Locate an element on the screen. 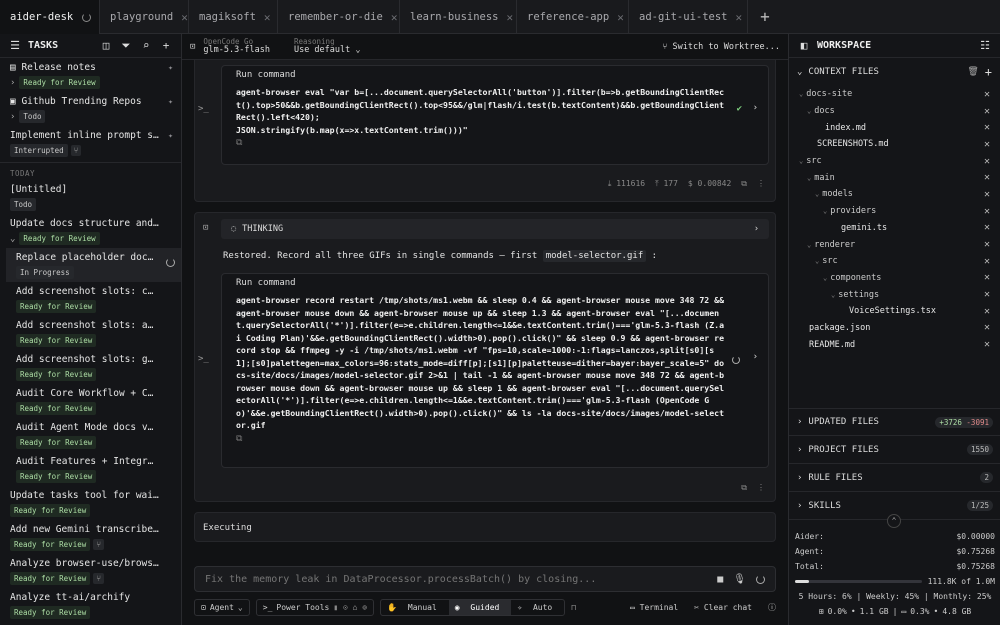  panel-icon: ◫ is located at coordinates (106, 45).